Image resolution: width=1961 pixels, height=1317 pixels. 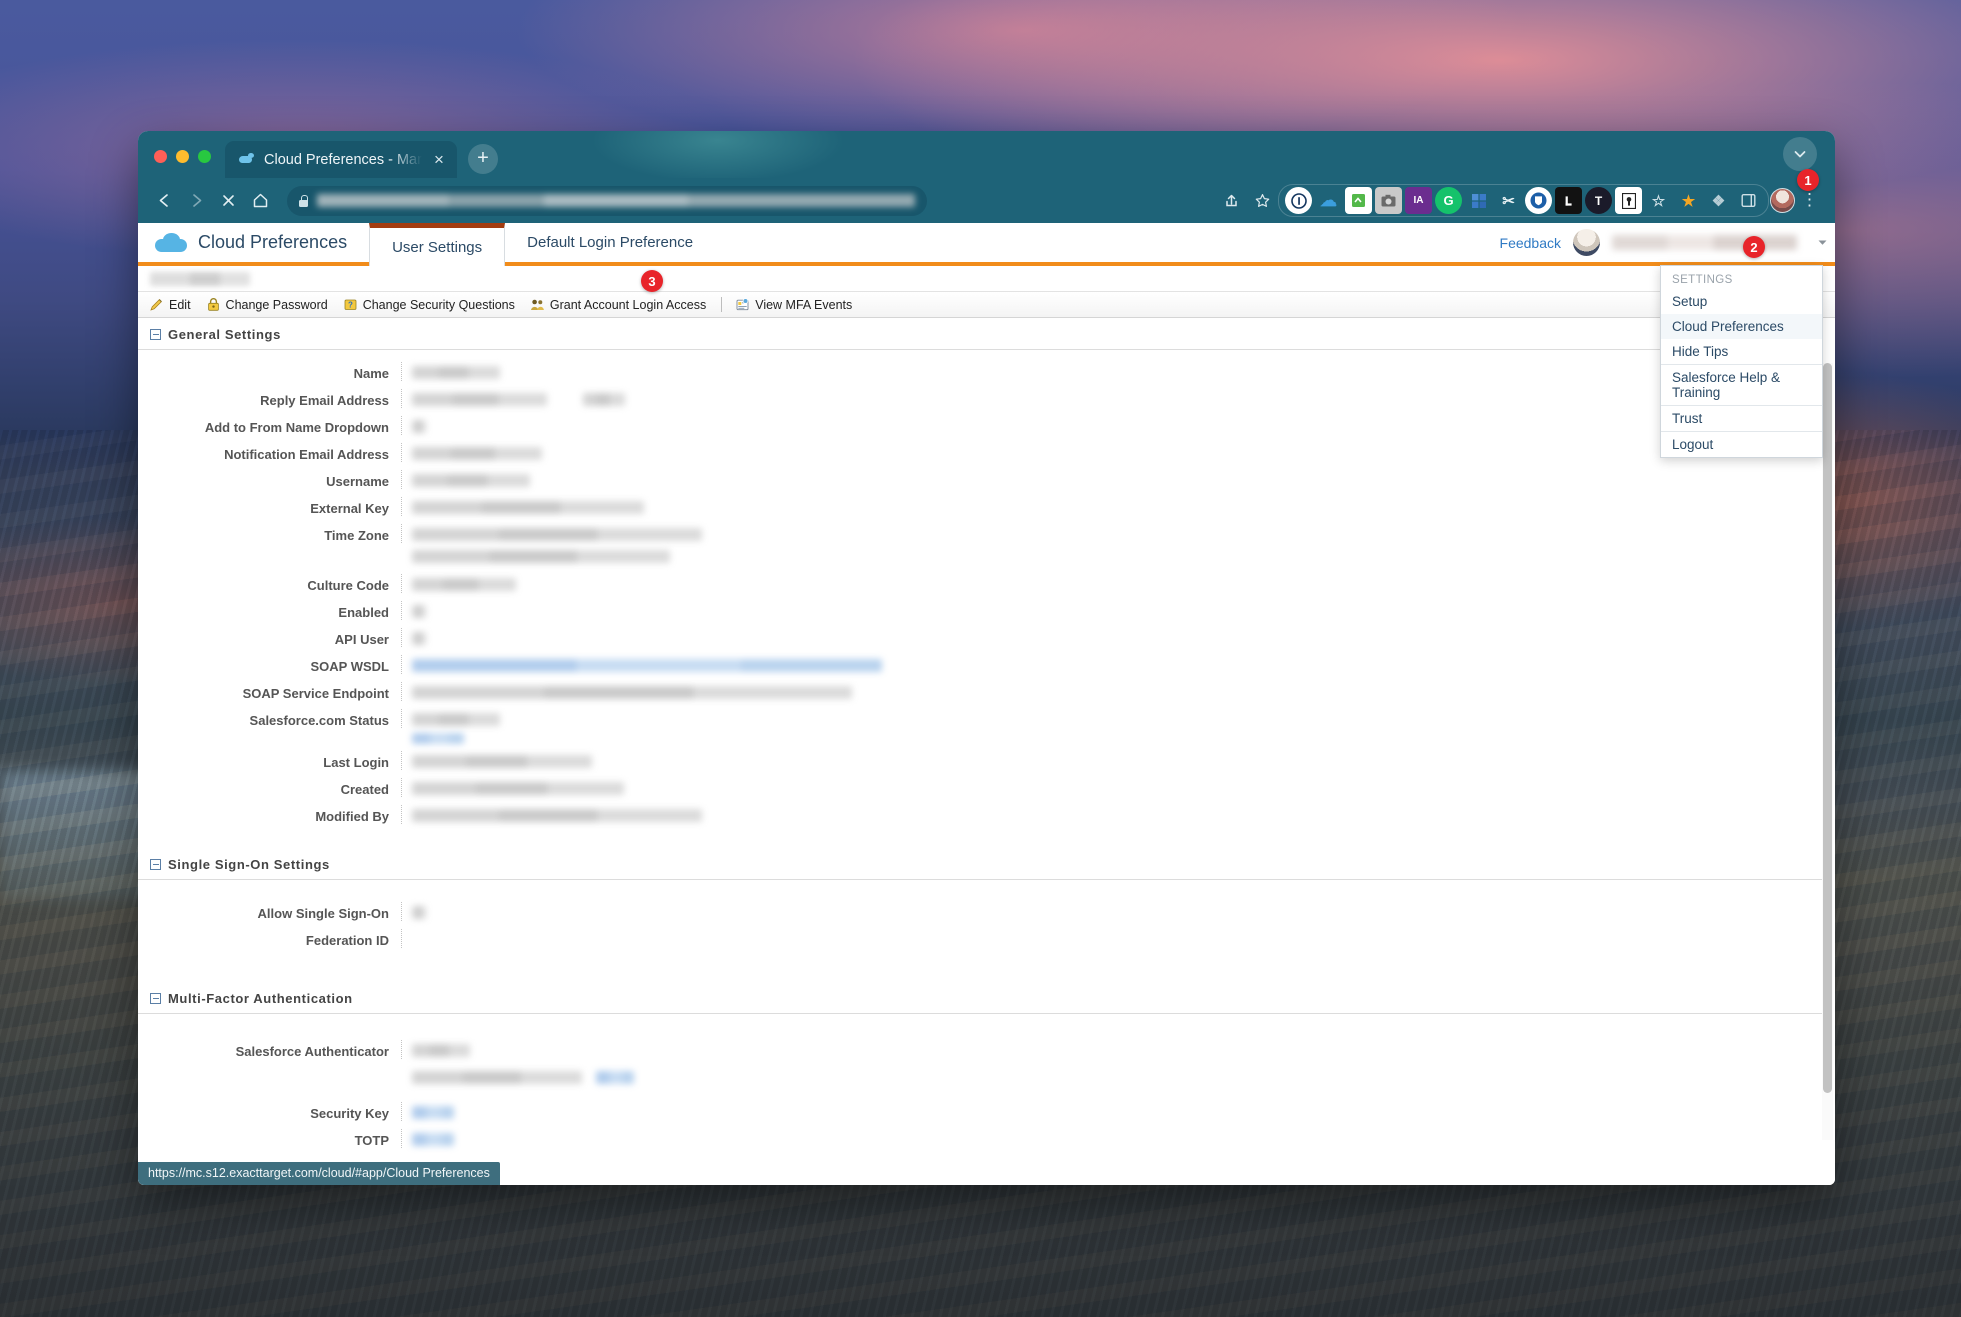 I want to click on usermenu-item-cloud-preferences: Cloud Preferences, so click(x=1741, y=326).